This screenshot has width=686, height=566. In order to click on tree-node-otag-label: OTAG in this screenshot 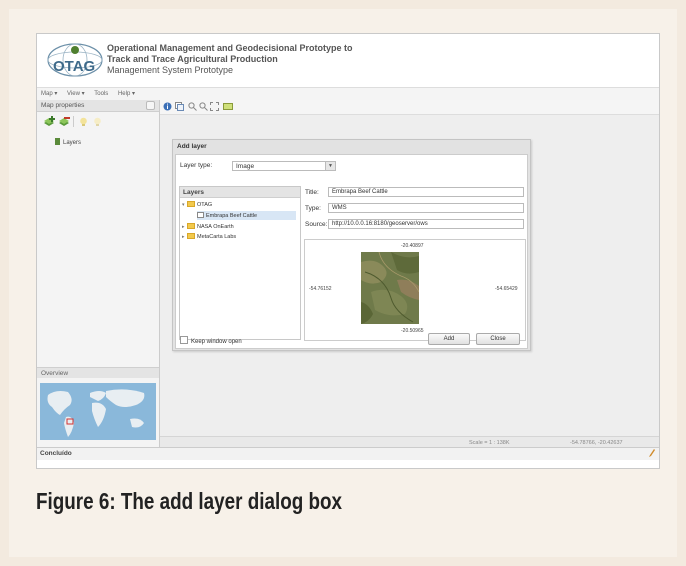, I will do `click(205, 205)`.